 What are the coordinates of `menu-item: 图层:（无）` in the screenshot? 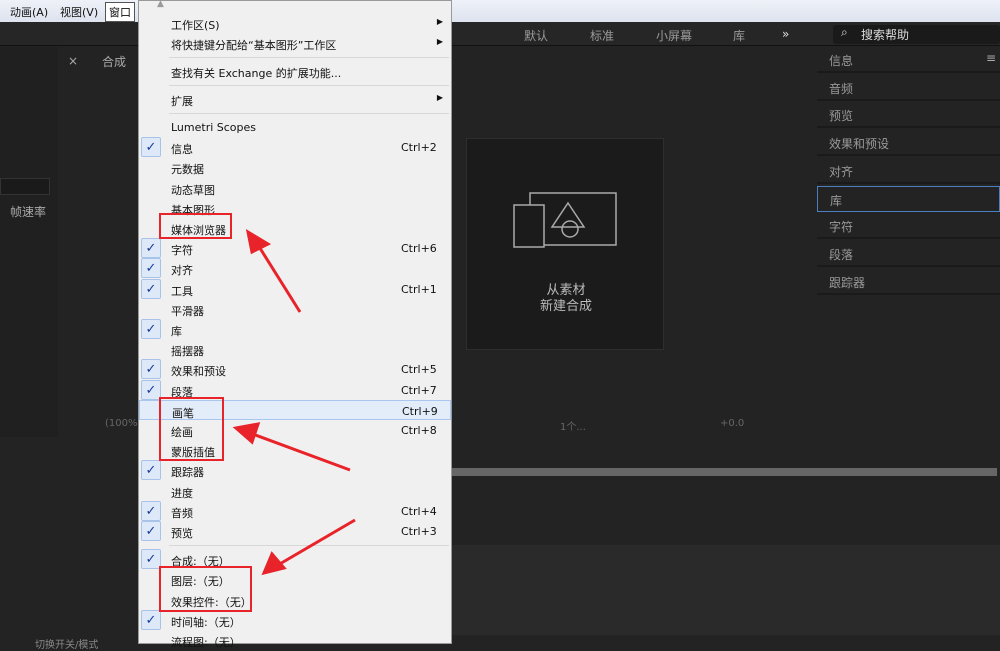 It's located at (295, 579).